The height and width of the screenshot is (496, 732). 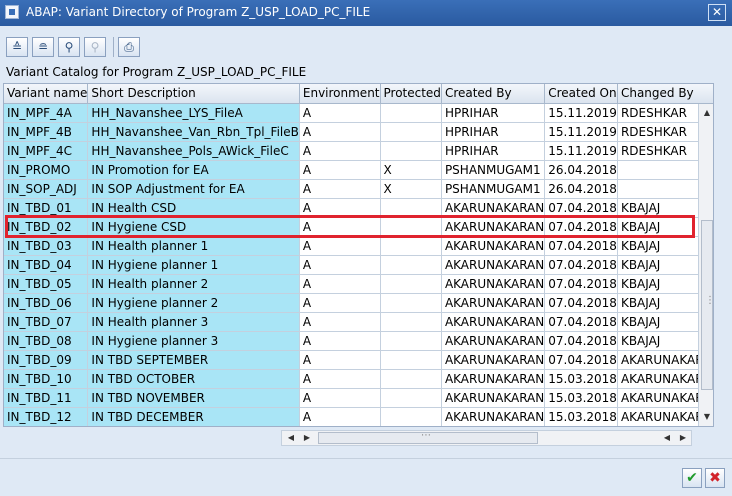 I want to click on cell-short-description: IN TBD OCTOBER, so click(x=193, y=379).